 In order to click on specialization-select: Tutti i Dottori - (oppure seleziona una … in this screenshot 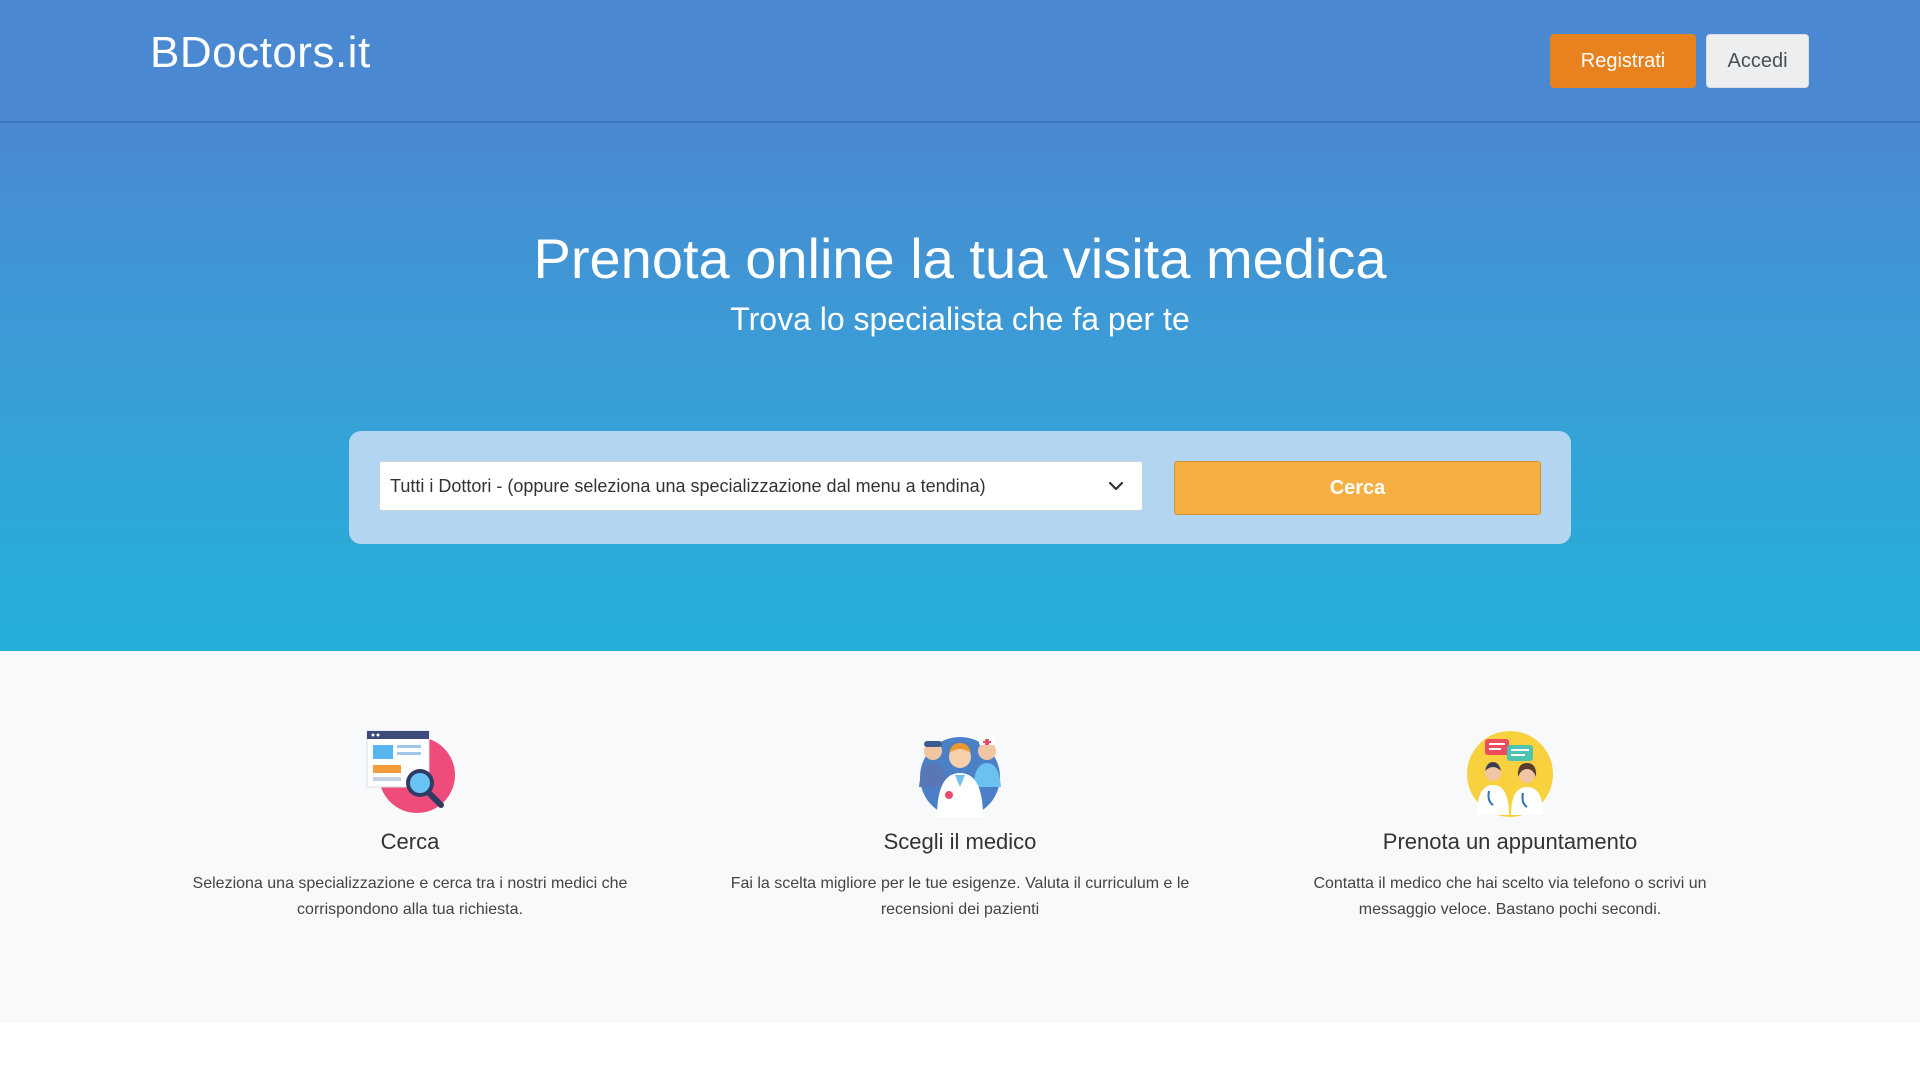, I will do `click(761, 486)`.